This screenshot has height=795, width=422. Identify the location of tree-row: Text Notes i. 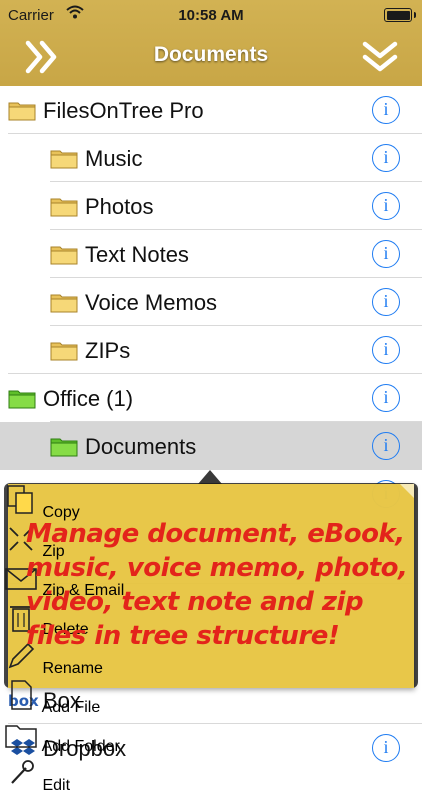
(211, 254).